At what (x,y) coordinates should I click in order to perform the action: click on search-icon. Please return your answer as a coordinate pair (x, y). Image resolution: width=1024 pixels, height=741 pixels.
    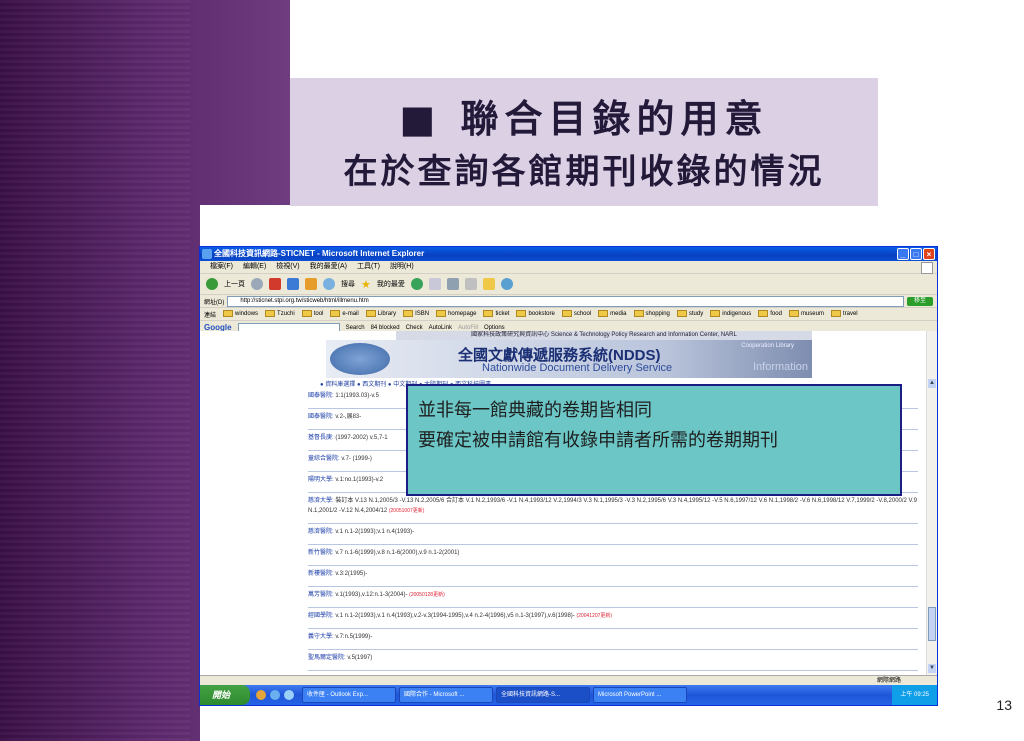
    Looking at the image, I should click on (329, 284).